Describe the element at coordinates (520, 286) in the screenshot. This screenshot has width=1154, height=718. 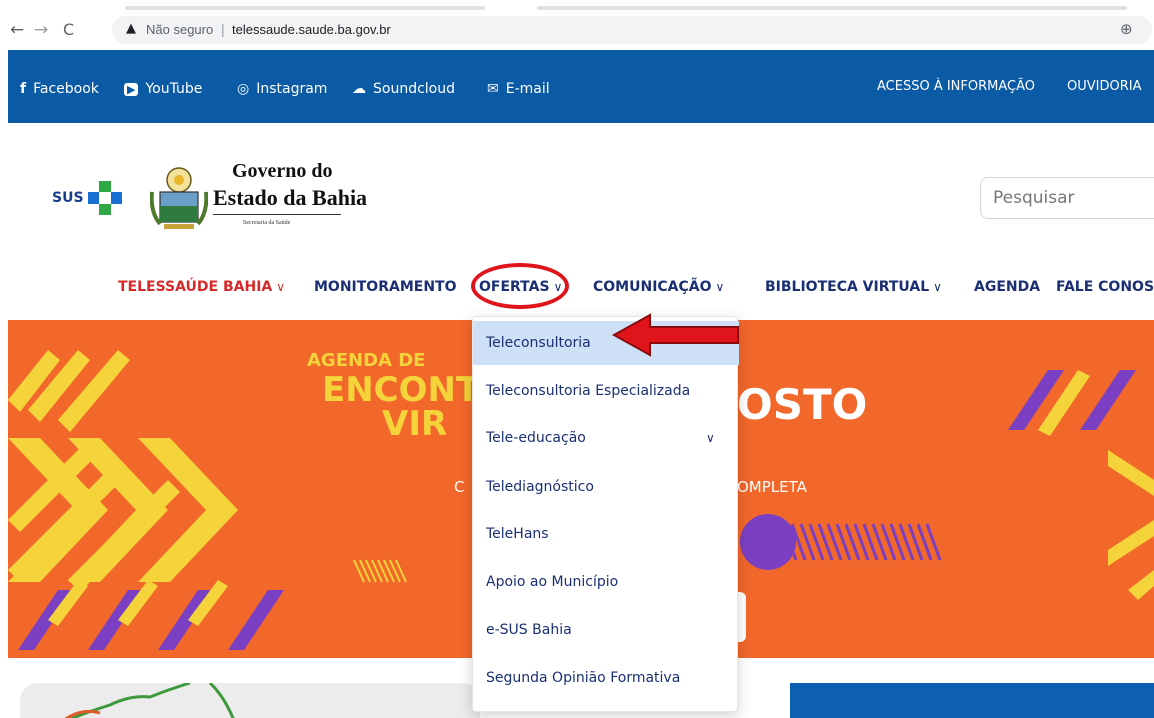
I see `annotation-circle` at that location.